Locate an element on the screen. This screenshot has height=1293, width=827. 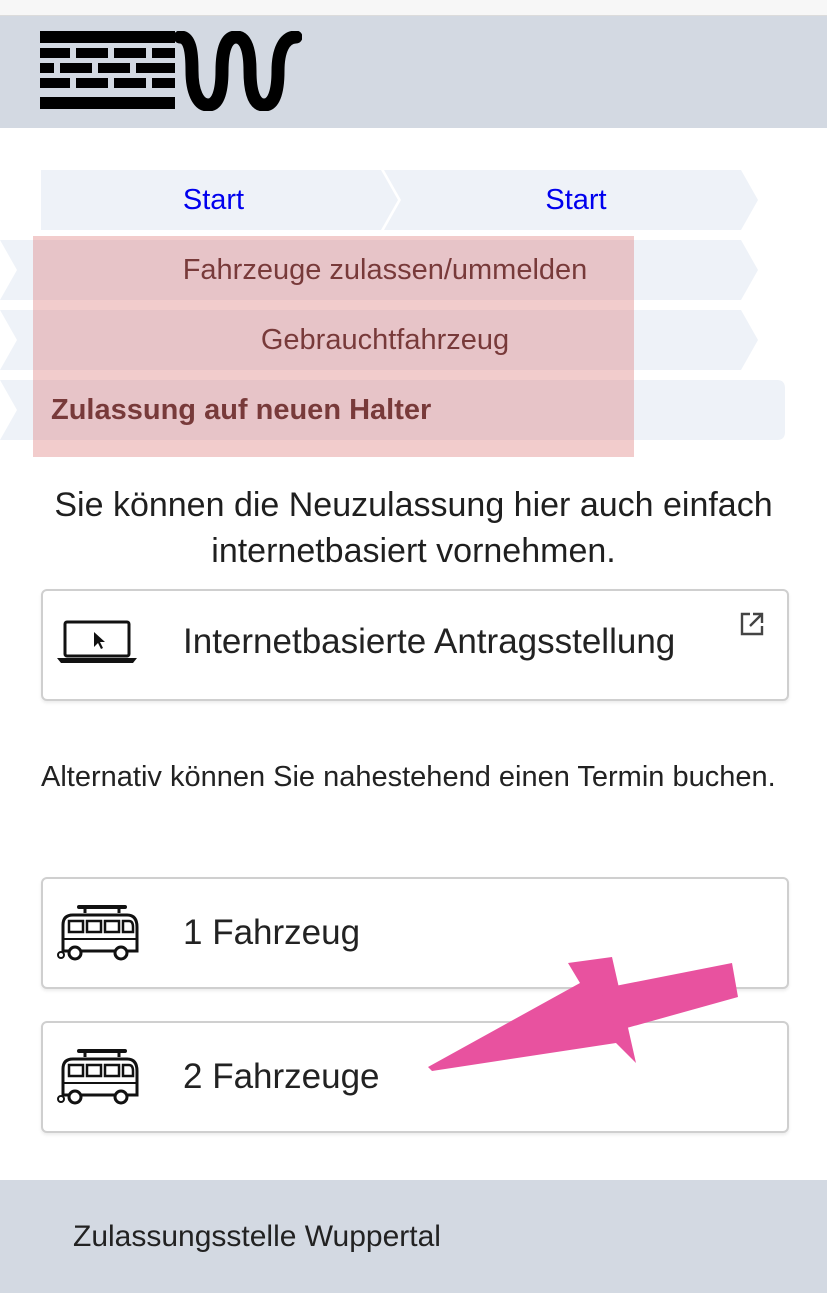
online-application-label: Internetbasierte Antragsstellung is located at coordinates (429, 641).